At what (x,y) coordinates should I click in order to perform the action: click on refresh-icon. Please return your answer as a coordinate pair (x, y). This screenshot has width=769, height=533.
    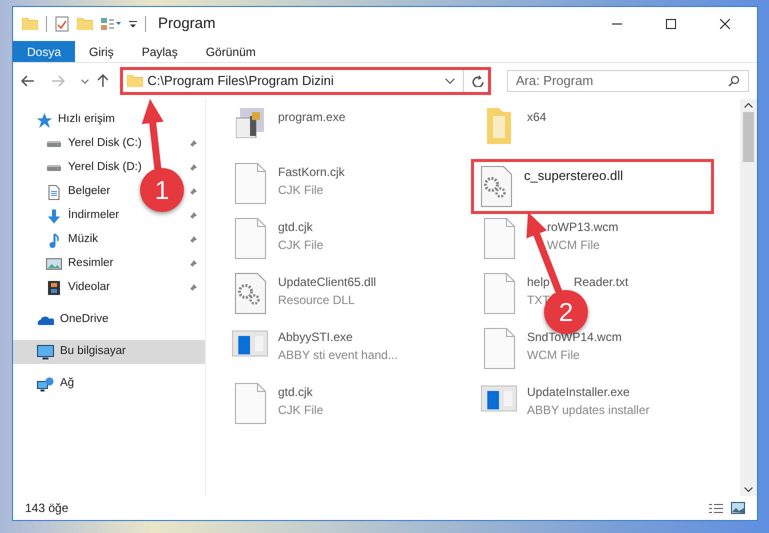
    Looking at the image, I should click on (478, 81).